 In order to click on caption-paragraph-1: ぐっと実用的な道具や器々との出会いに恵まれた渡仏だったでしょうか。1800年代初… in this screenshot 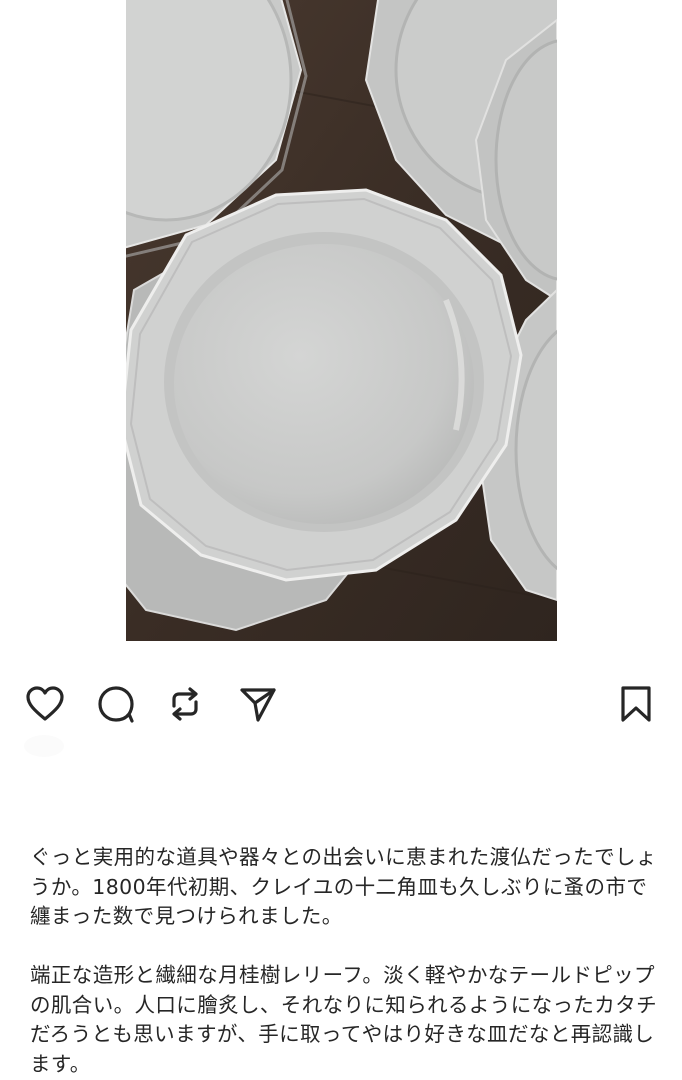, I will do `click(343, 886)`.